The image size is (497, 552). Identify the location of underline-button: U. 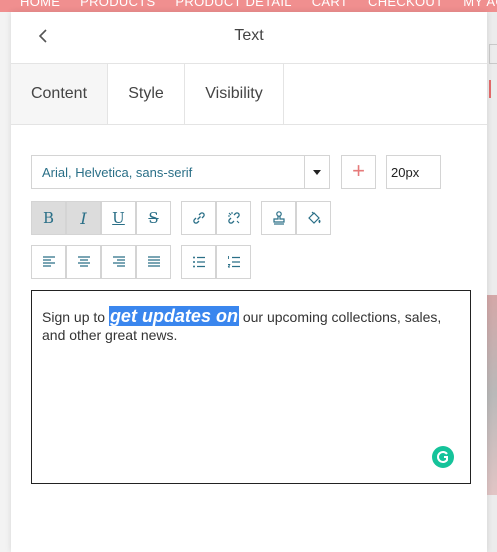
(118, 218).